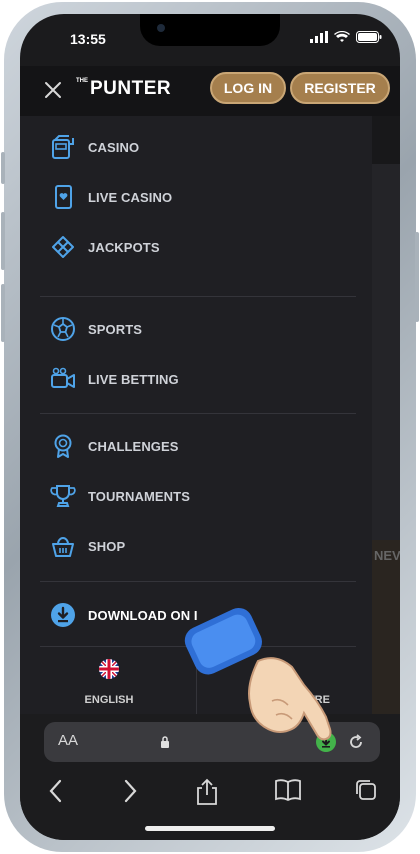  Describe the element at coordinates (133, 379) in the screenshot. I see `menu-item-label: LIVE BETTING` at that location.